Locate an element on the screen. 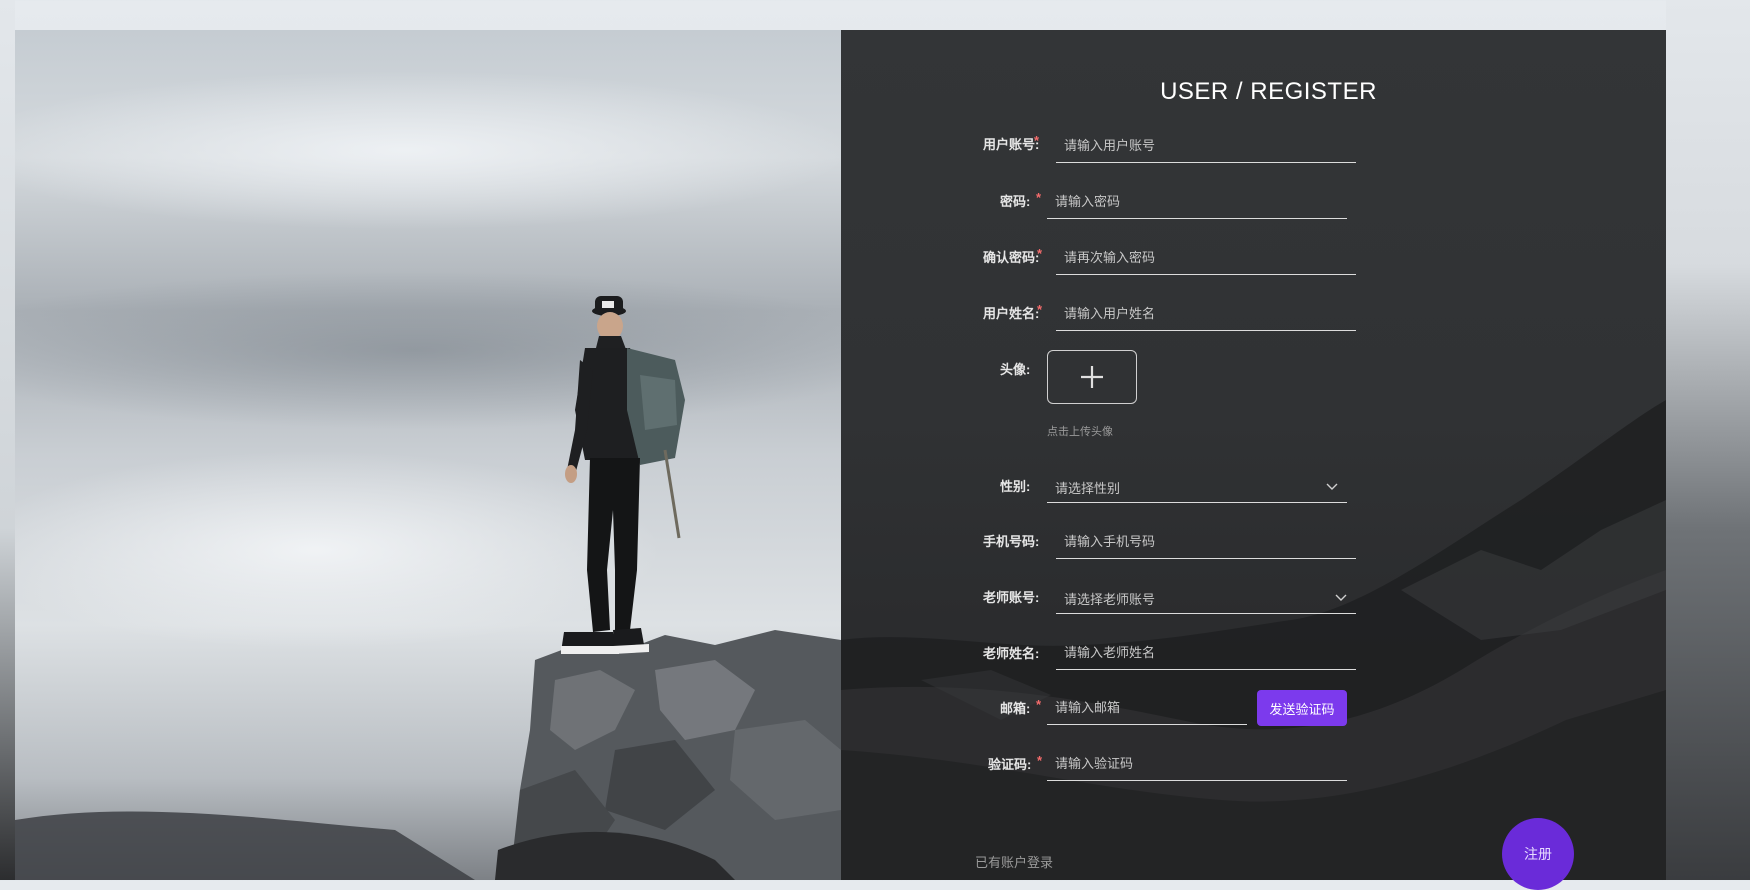 This screenshot has height=890, width=1750. code-field is located at coordinates (1197, 764).